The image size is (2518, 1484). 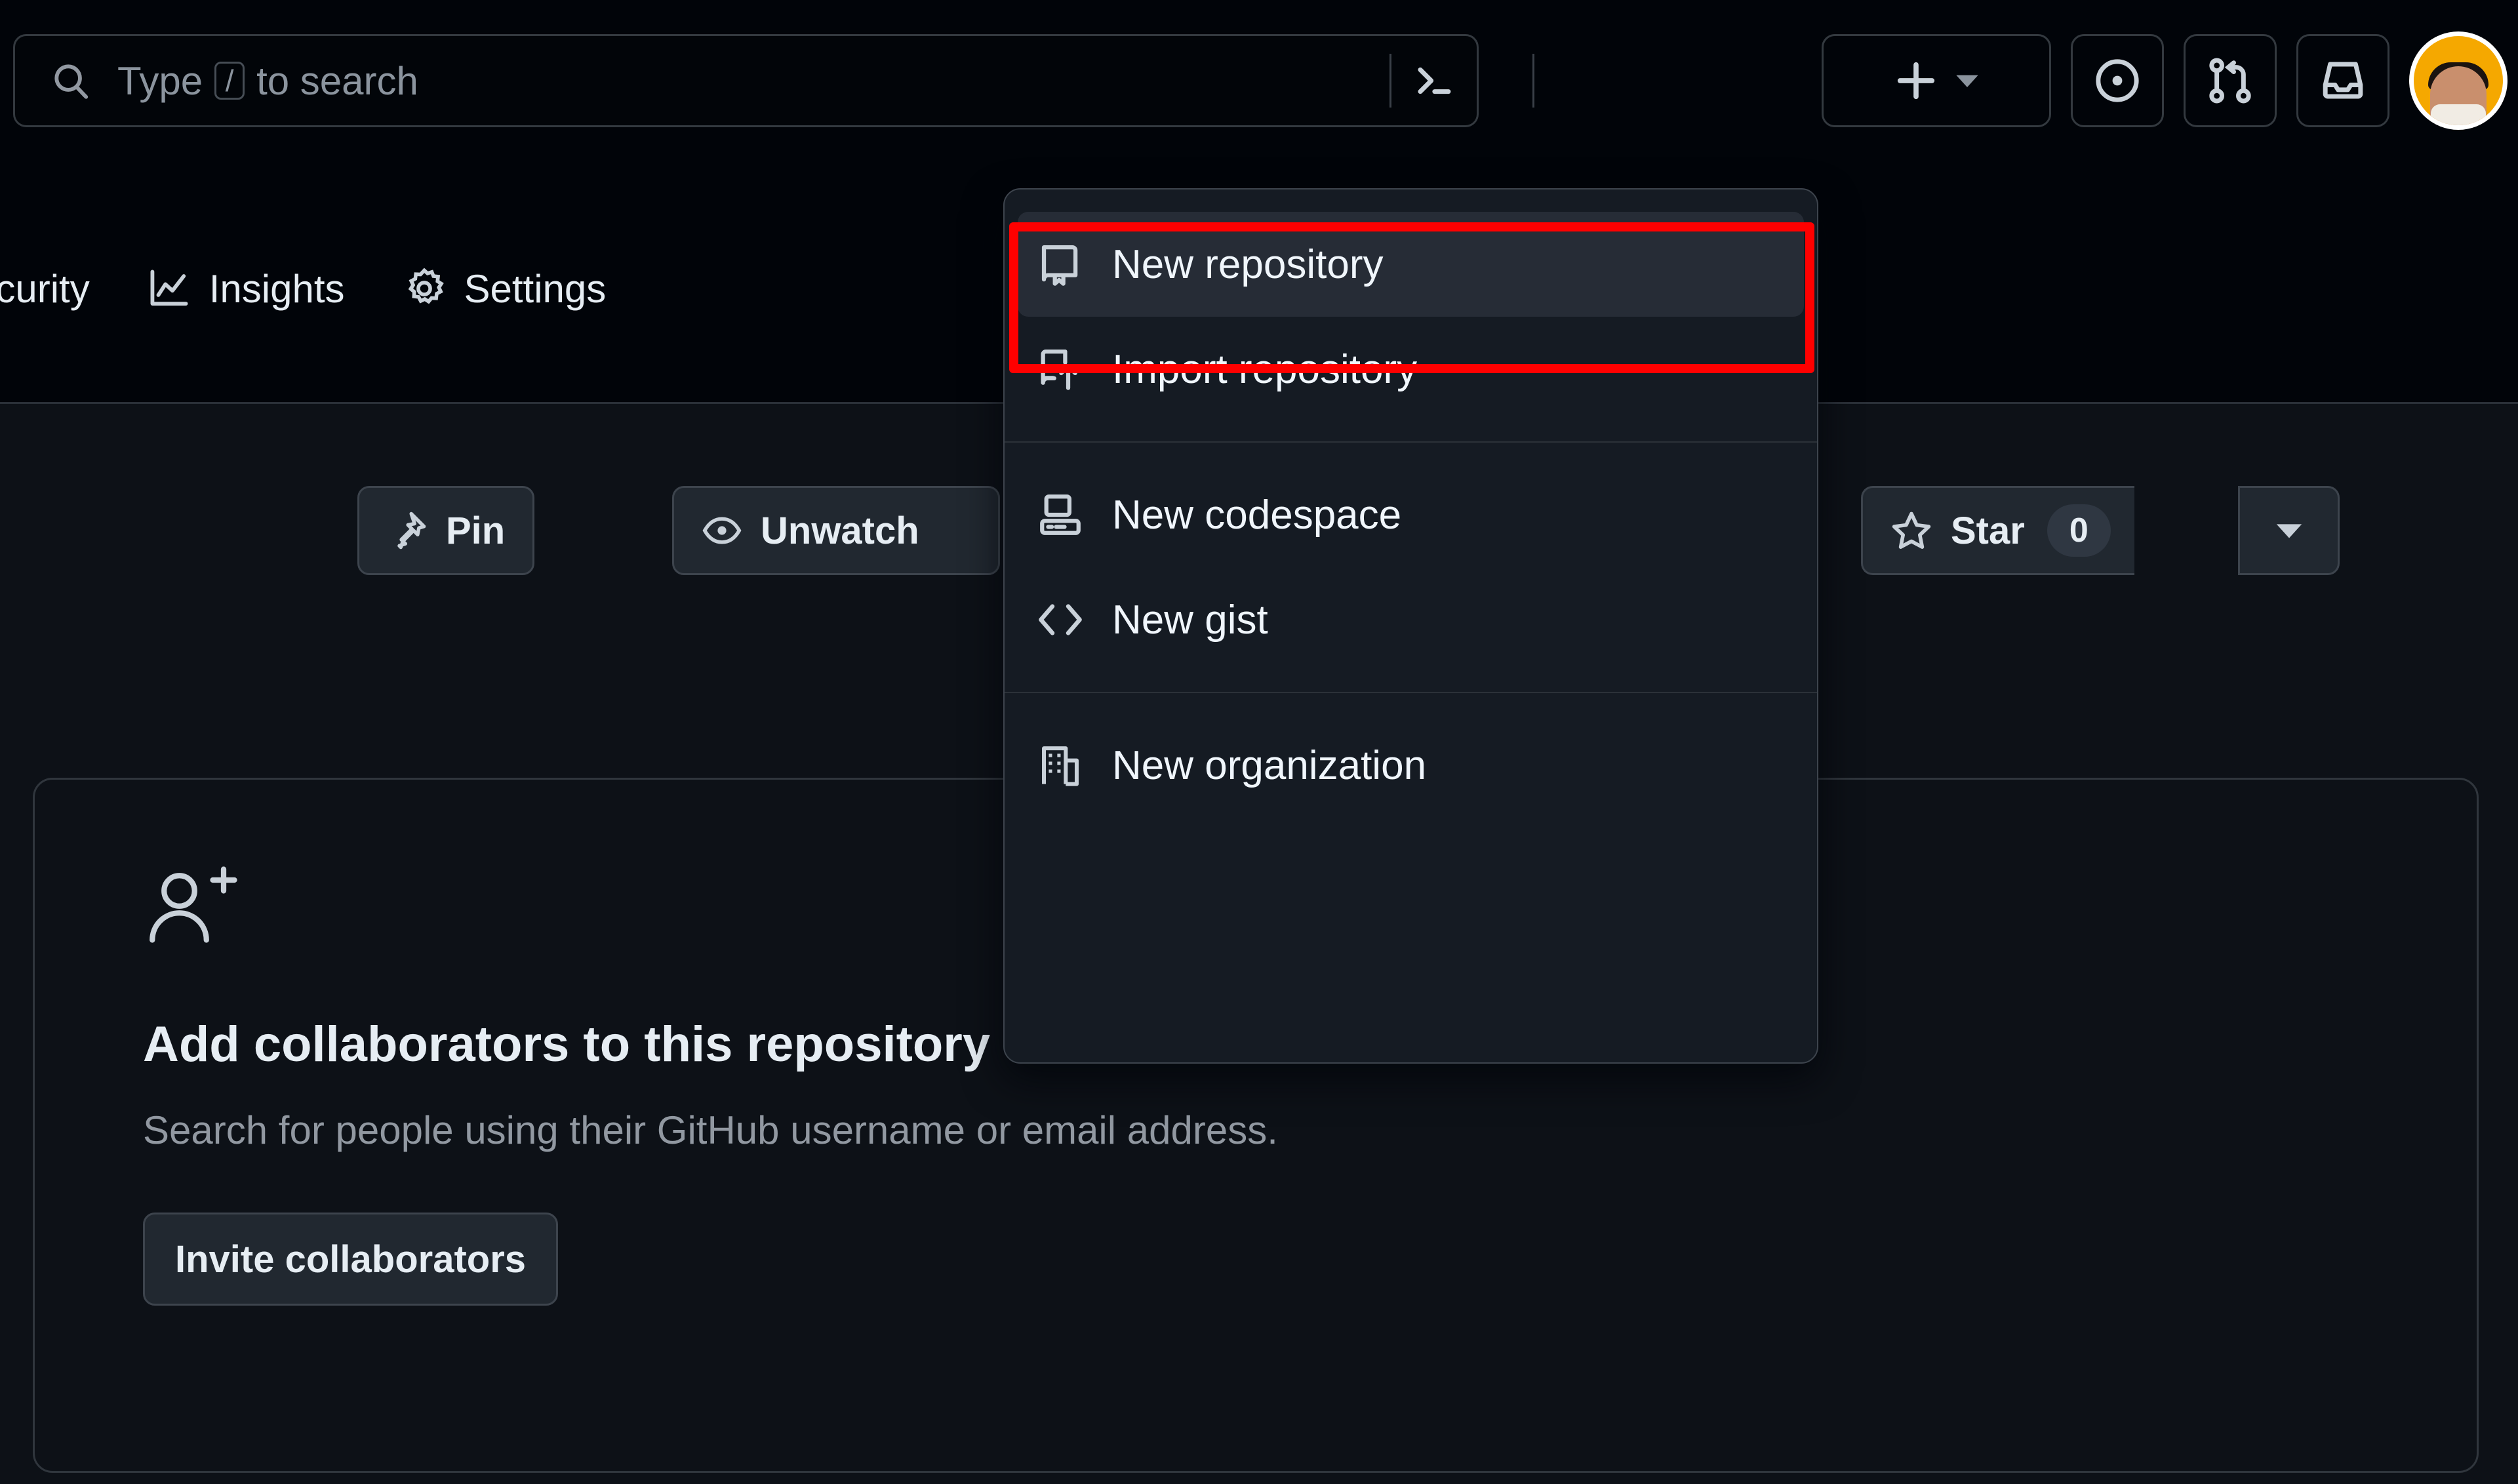 I want to click on git-pull-request-icon, so click(x=2230, y=80).